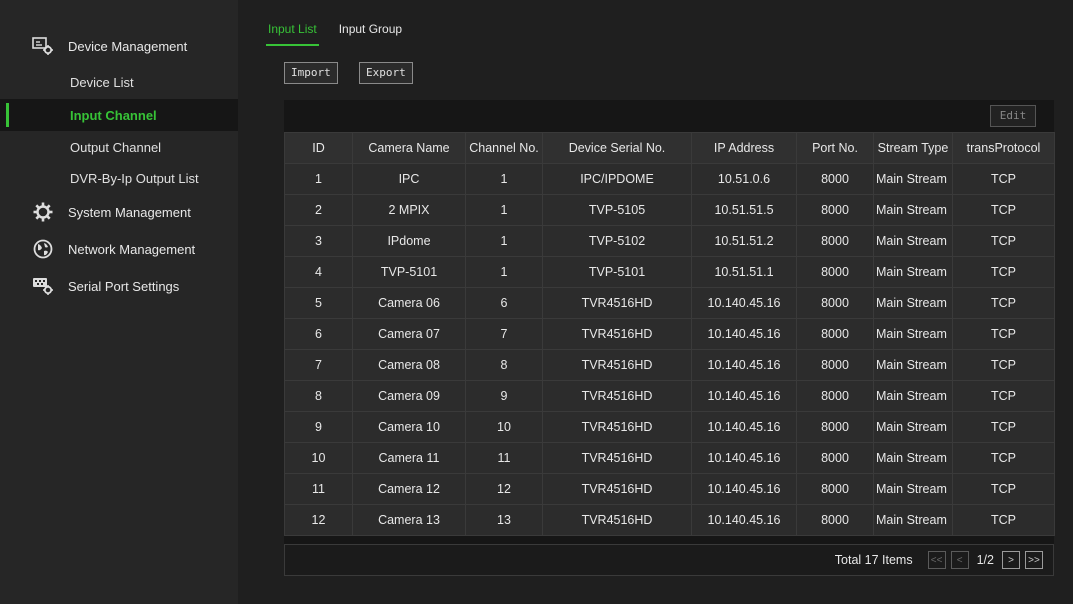 This screenshot has height=604, width=1073. What do you see at coordinates (504, 303) in the screenshot?
I see `cell-channel-no: 6` at bounding box center [504, 303].